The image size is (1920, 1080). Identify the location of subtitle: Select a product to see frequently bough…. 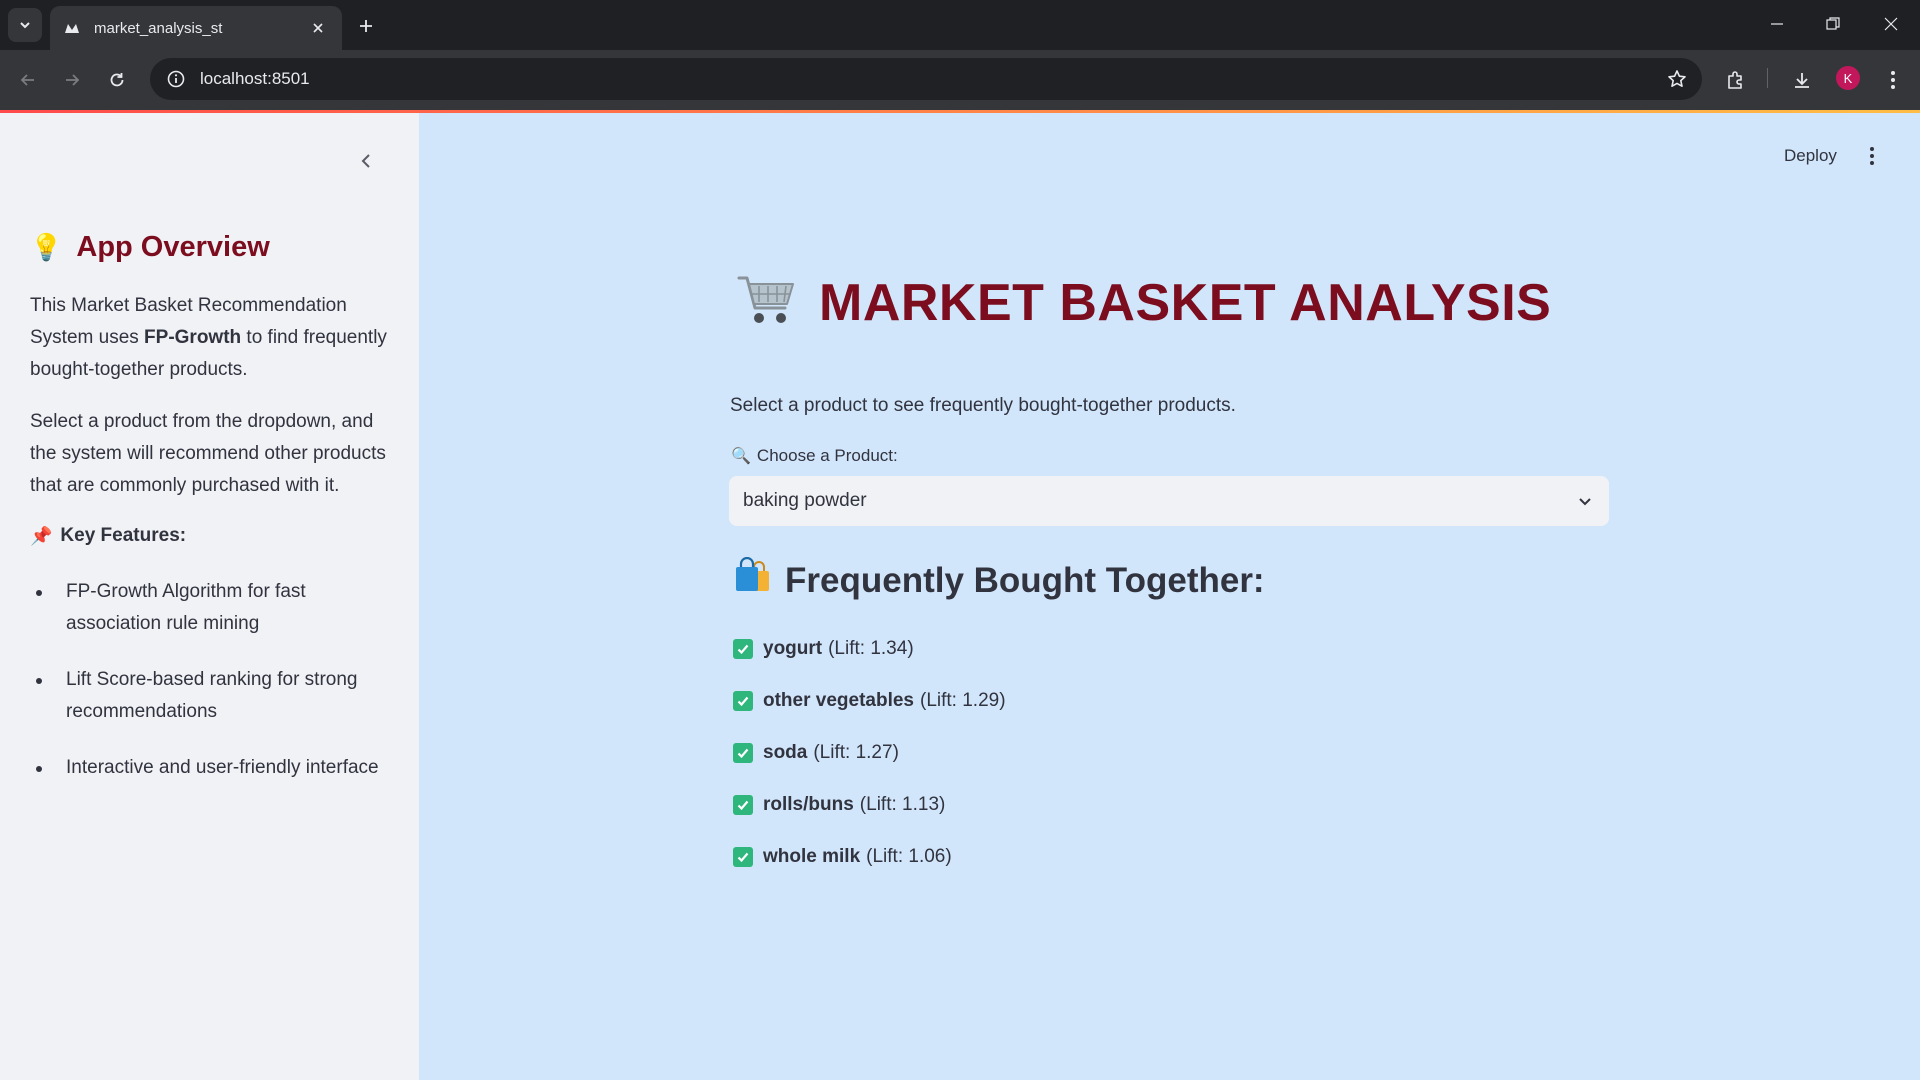
(983, 405).